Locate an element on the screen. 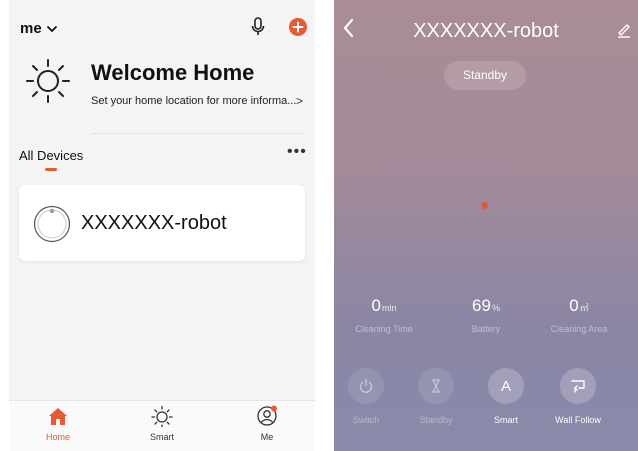 The image size is (638, 451). mode-label: Smart is located at coordinates (505, 420).